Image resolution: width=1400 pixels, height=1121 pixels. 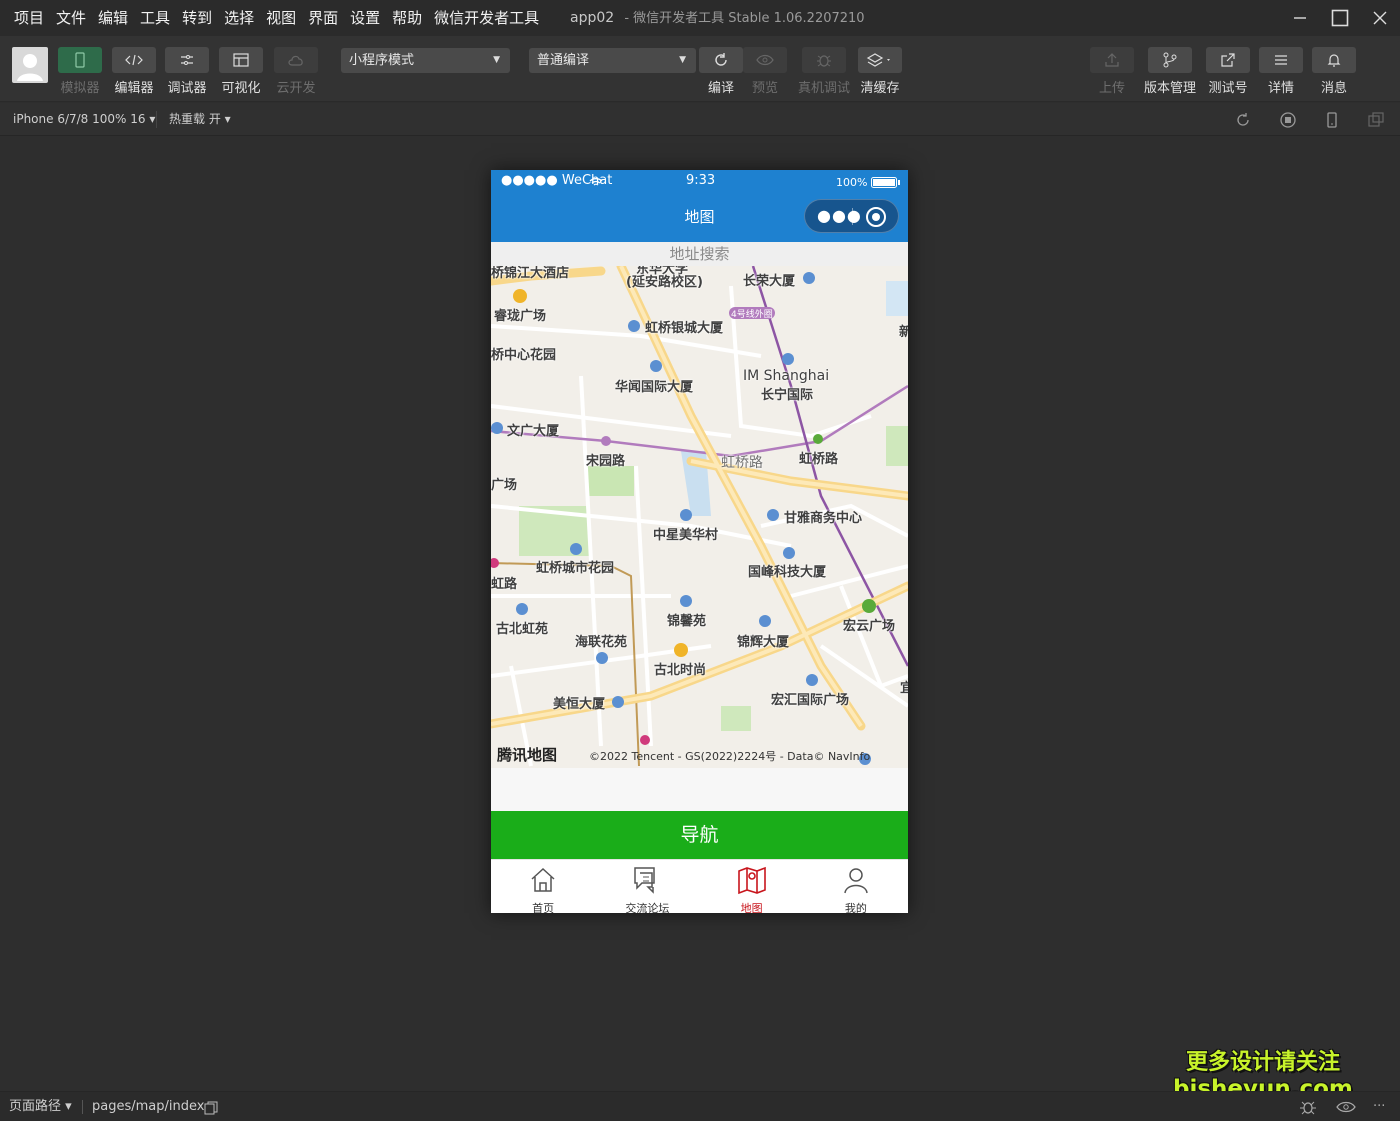 What do you see at coordinates (856, 881) in the screenshot?
I see `user-icon` at bounding box center [856, 881].